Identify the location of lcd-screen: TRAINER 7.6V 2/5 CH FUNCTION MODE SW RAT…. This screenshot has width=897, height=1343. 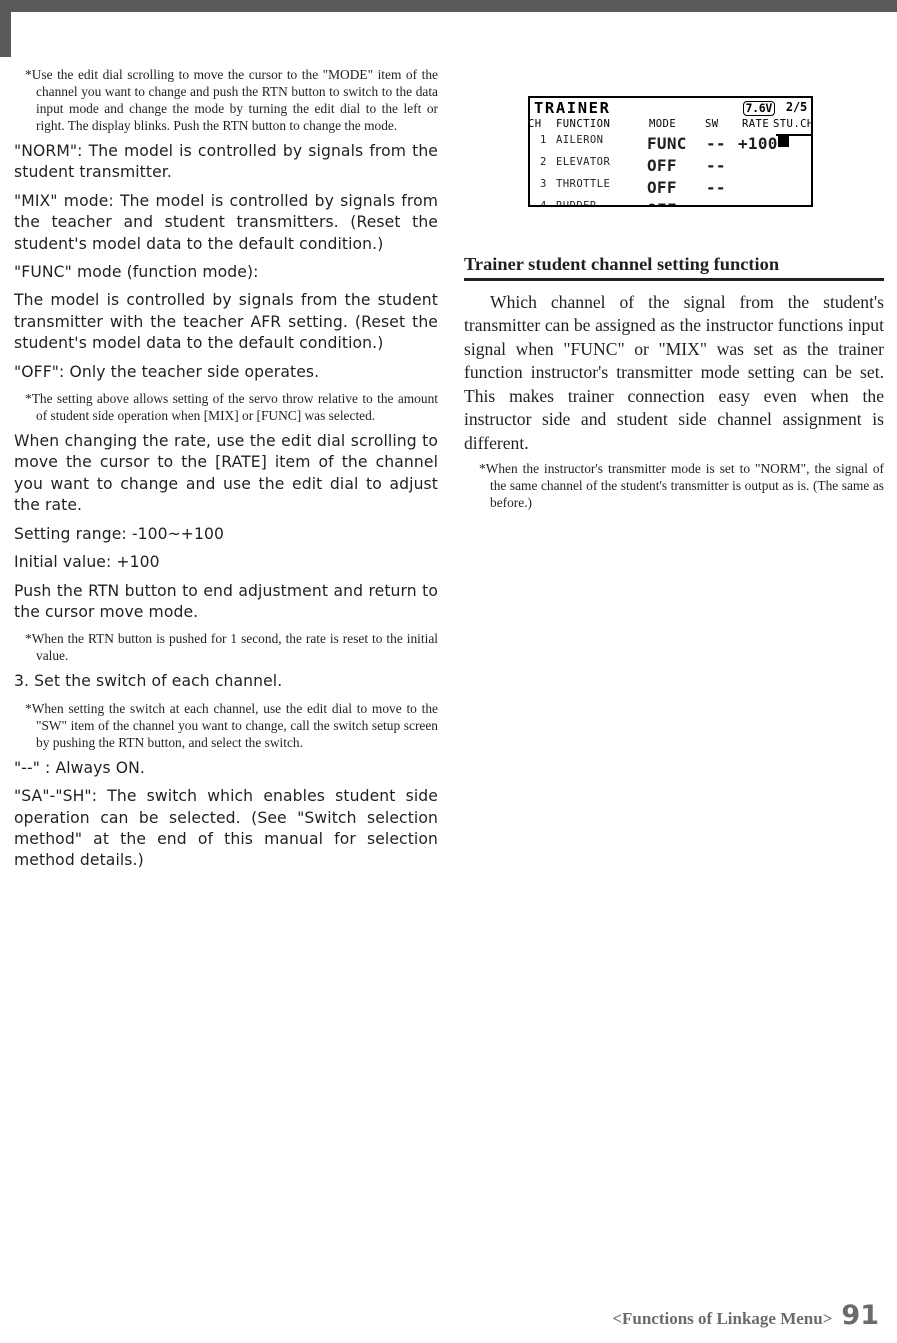
(670, 151).